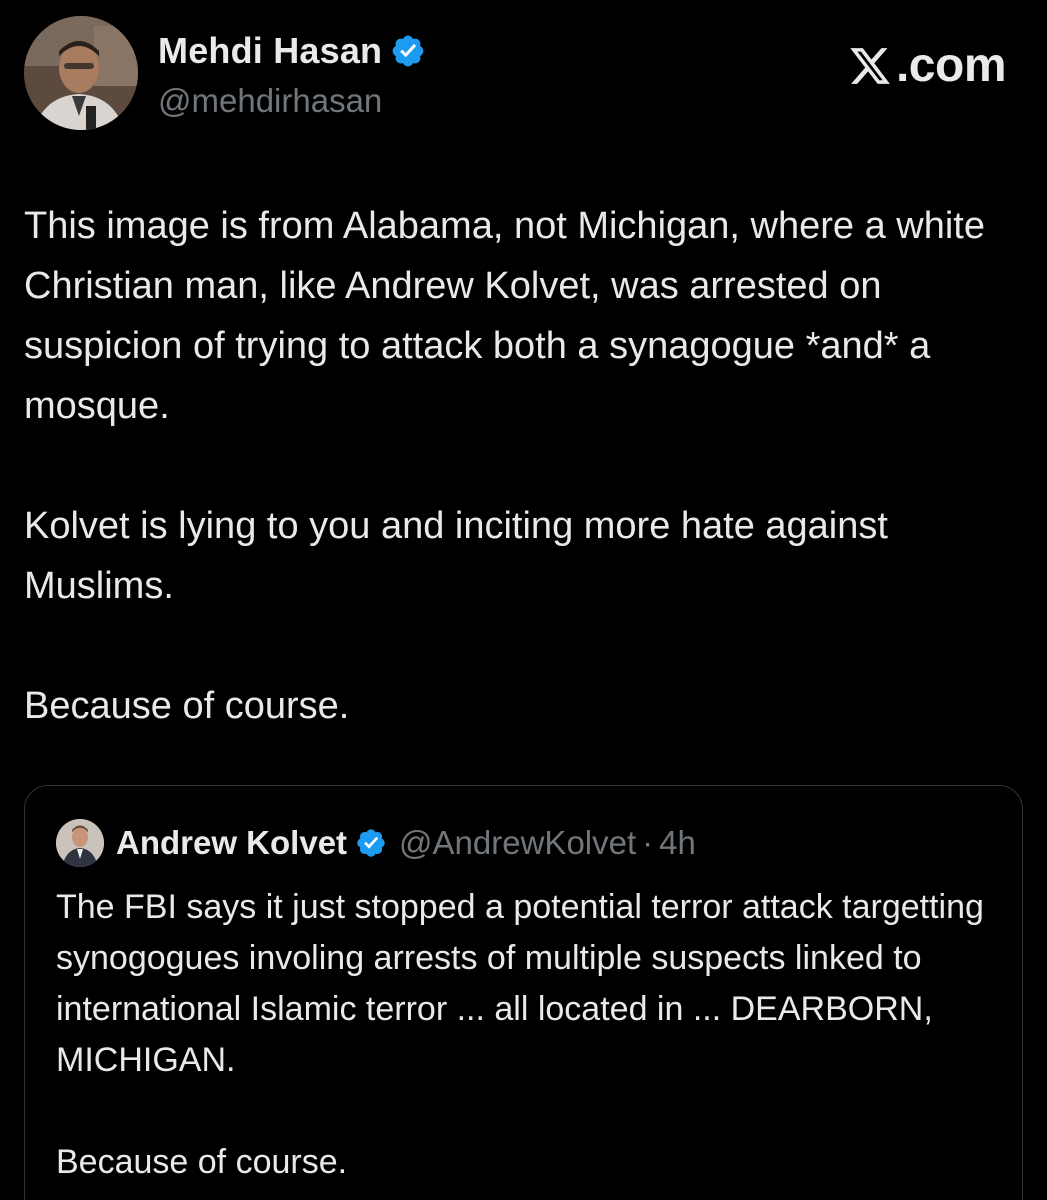 This screenshot has width=1047, height=1200. Describe the element at coordinates (202, 1162) in the screenshot. I see `quoted-paragraph: Because of course.` at that location.